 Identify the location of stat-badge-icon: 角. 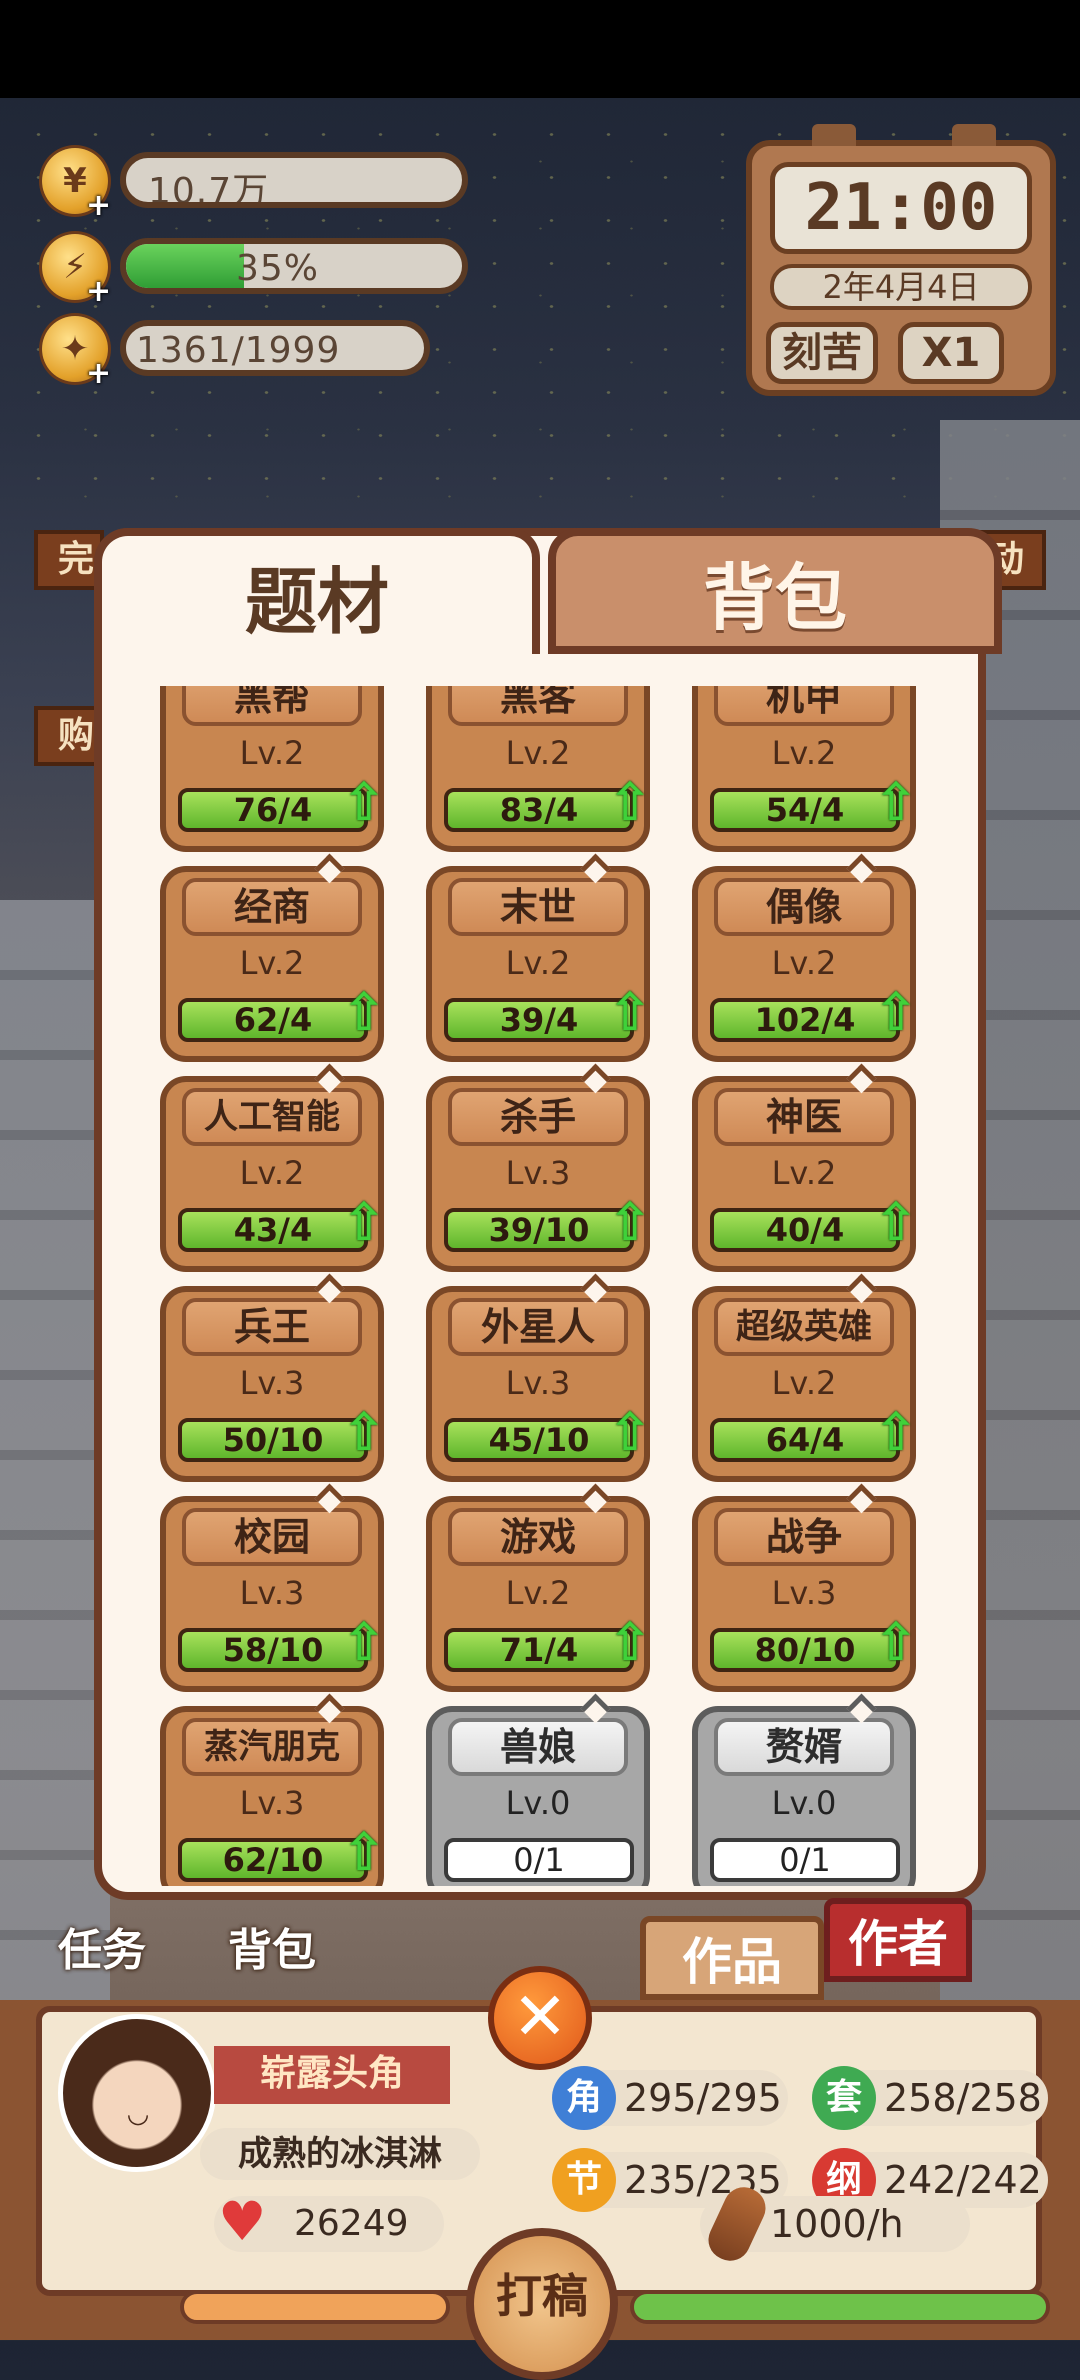
(584, 2098).